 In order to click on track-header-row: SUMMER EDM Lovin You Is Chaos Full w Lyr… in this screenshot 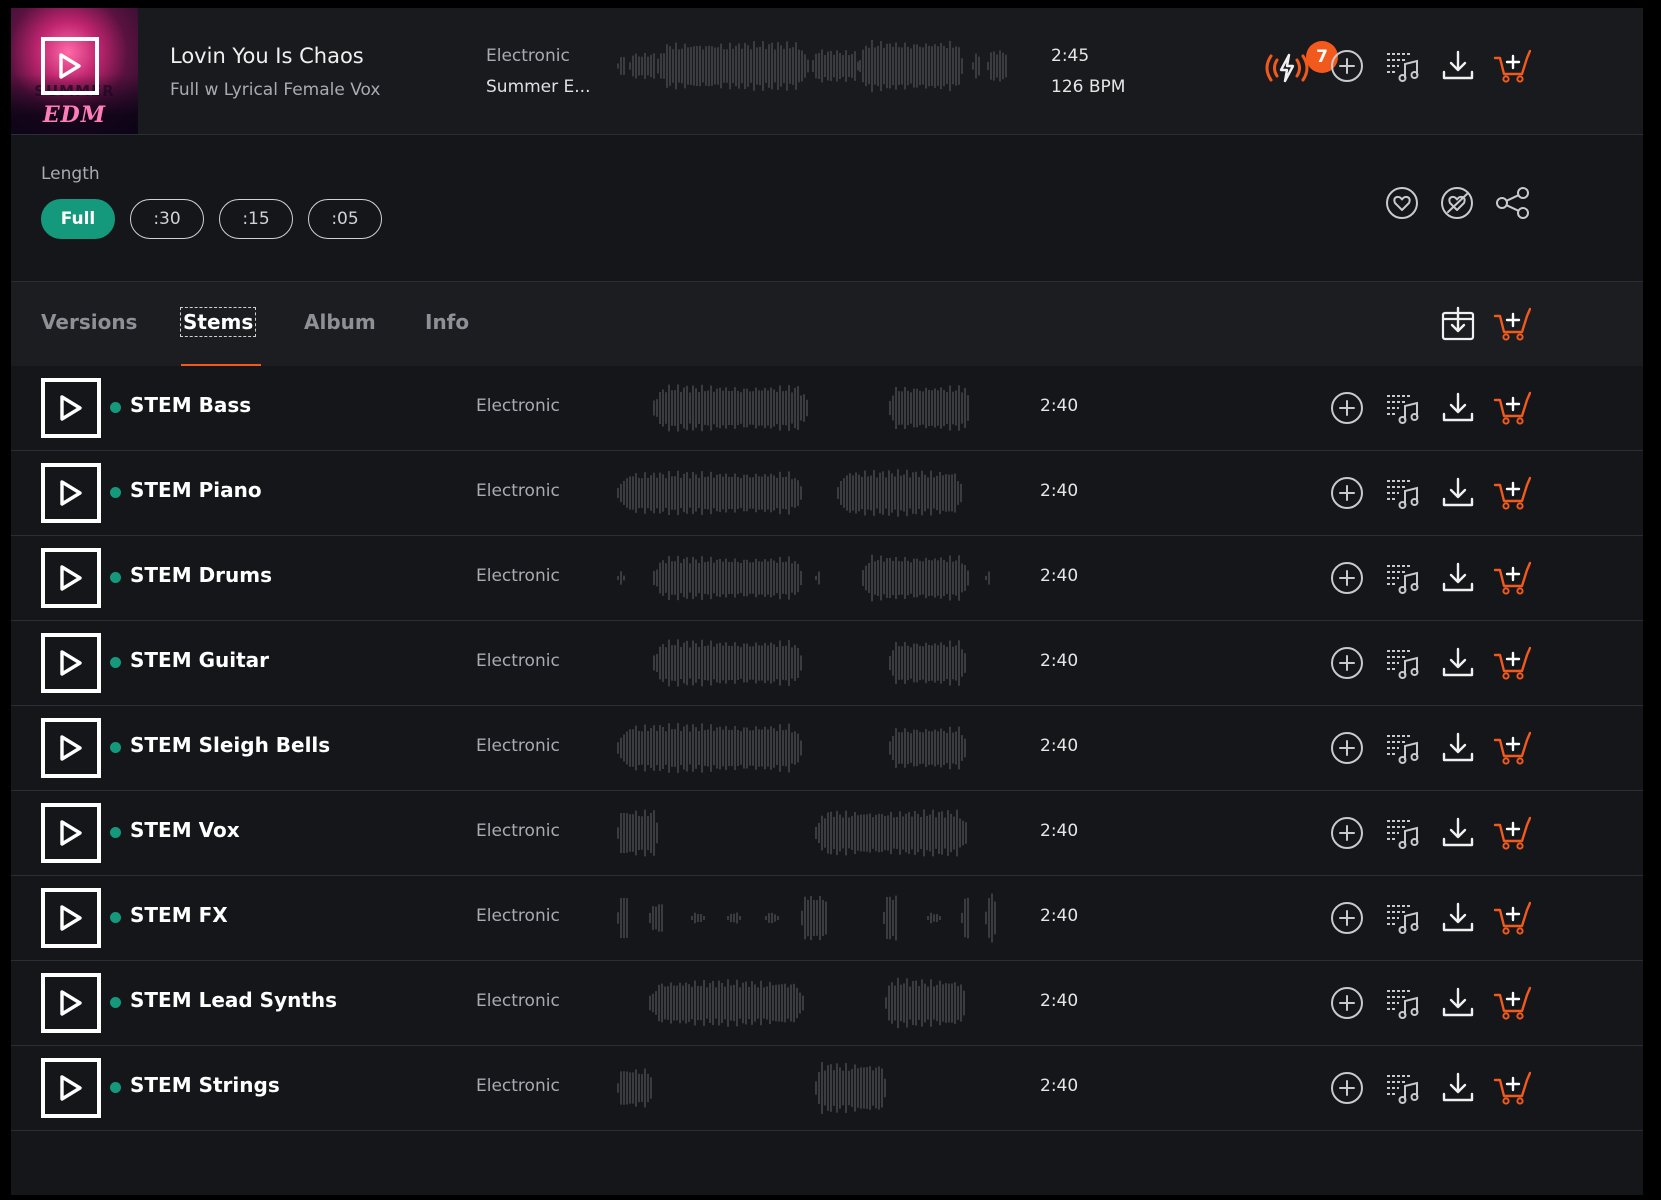, I will do `click(827, 71)`.